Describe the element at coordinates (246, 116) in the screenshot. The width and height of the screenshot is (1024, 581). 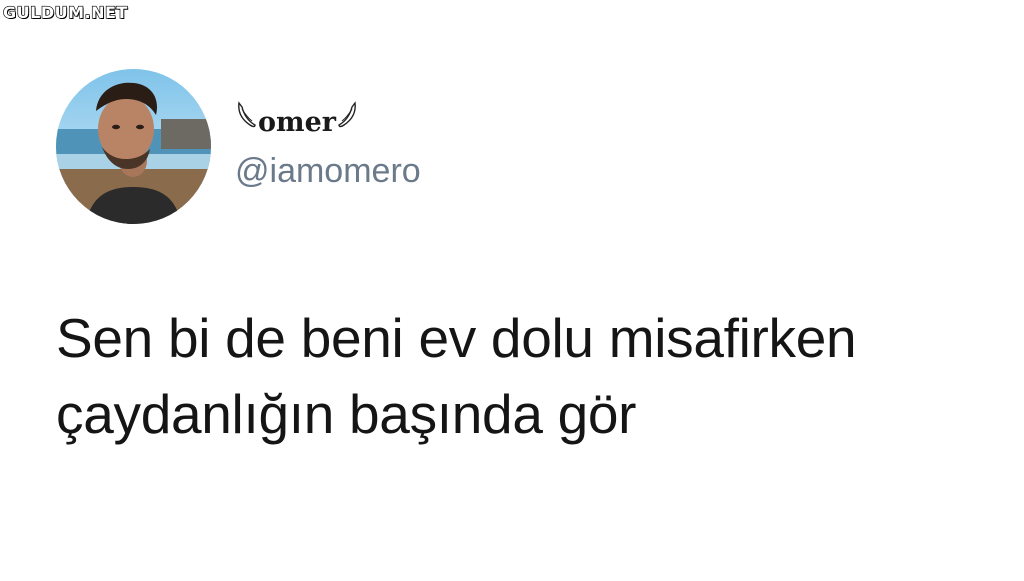
I see `wing-left-icon` at that location.